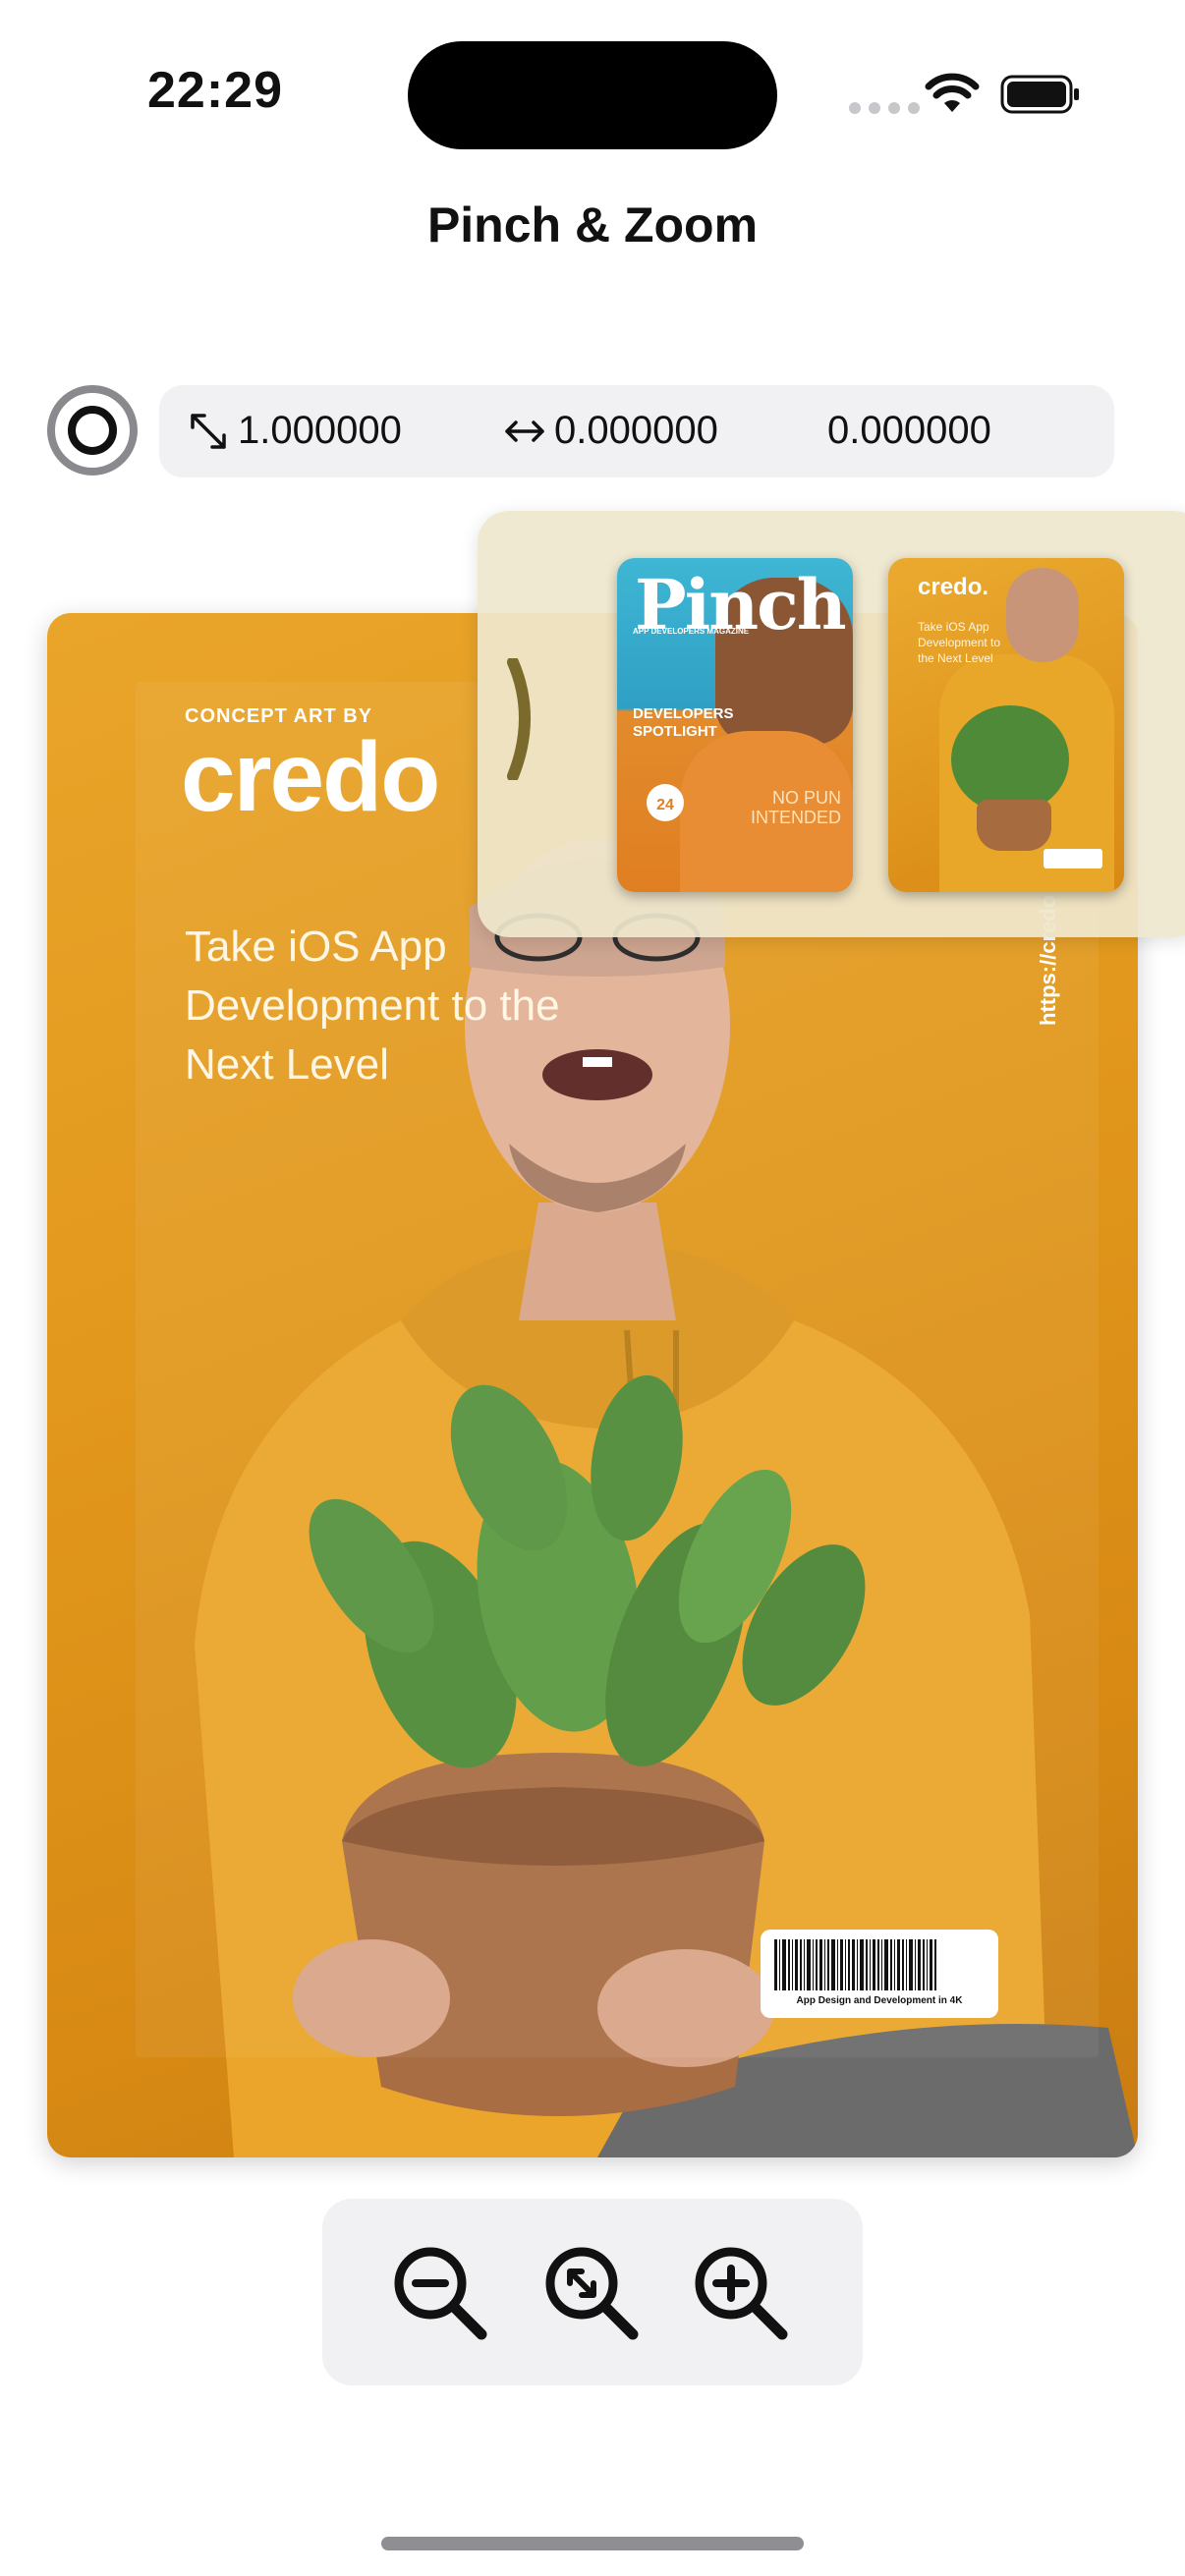  I want to click on wifi-icon, so click(953, 92).